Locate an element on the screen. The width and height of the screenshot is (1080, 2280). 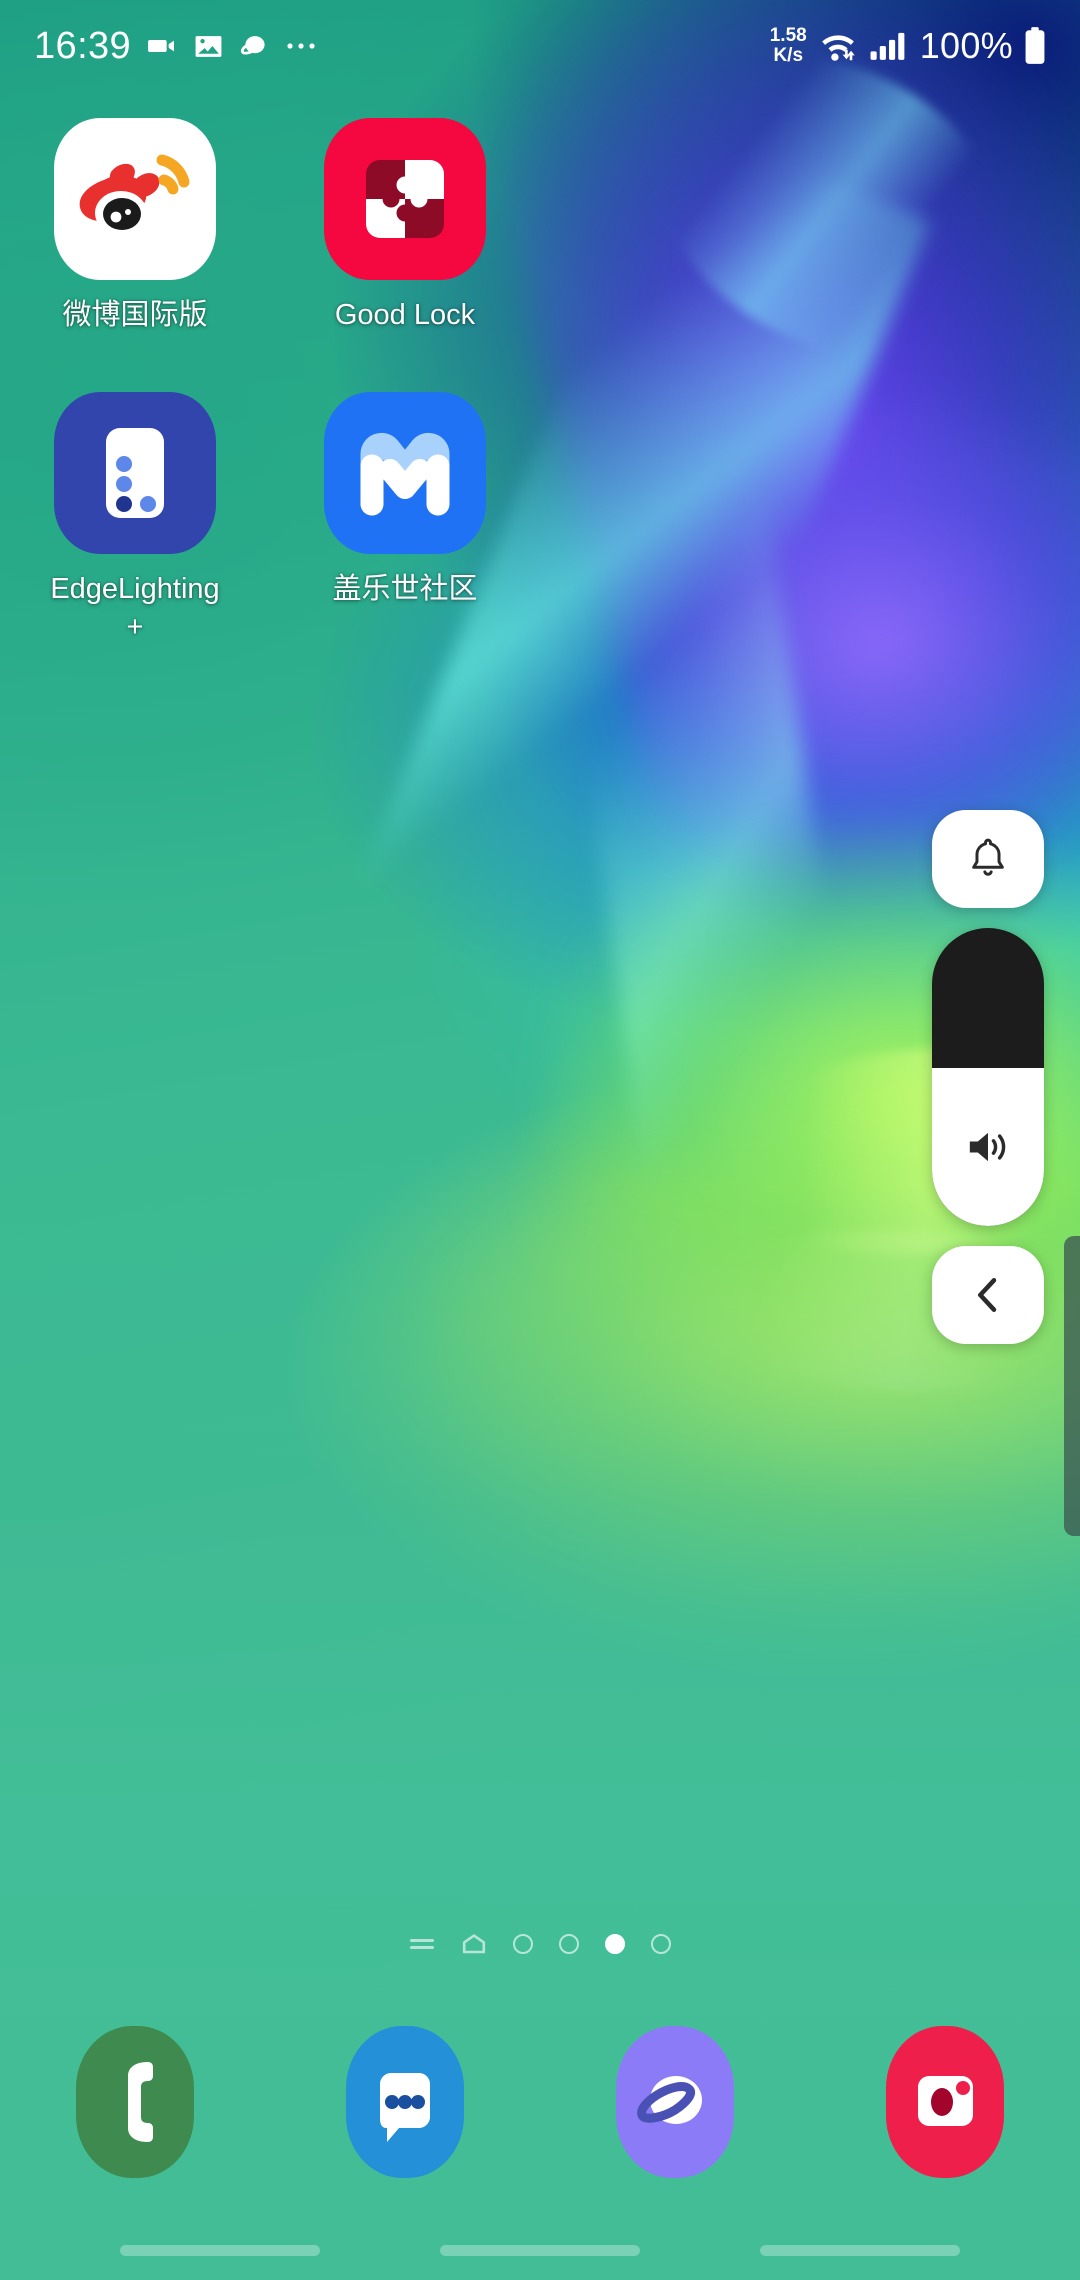
volume-slider is located at coordinates (988, 1077).